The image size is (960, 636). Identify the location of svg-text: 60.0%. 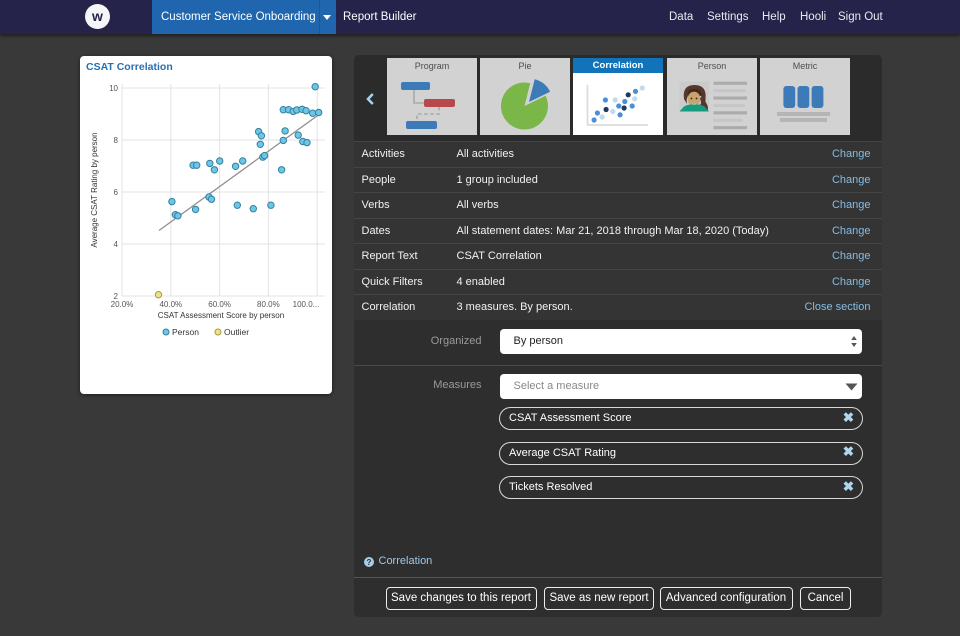
(219, 304).